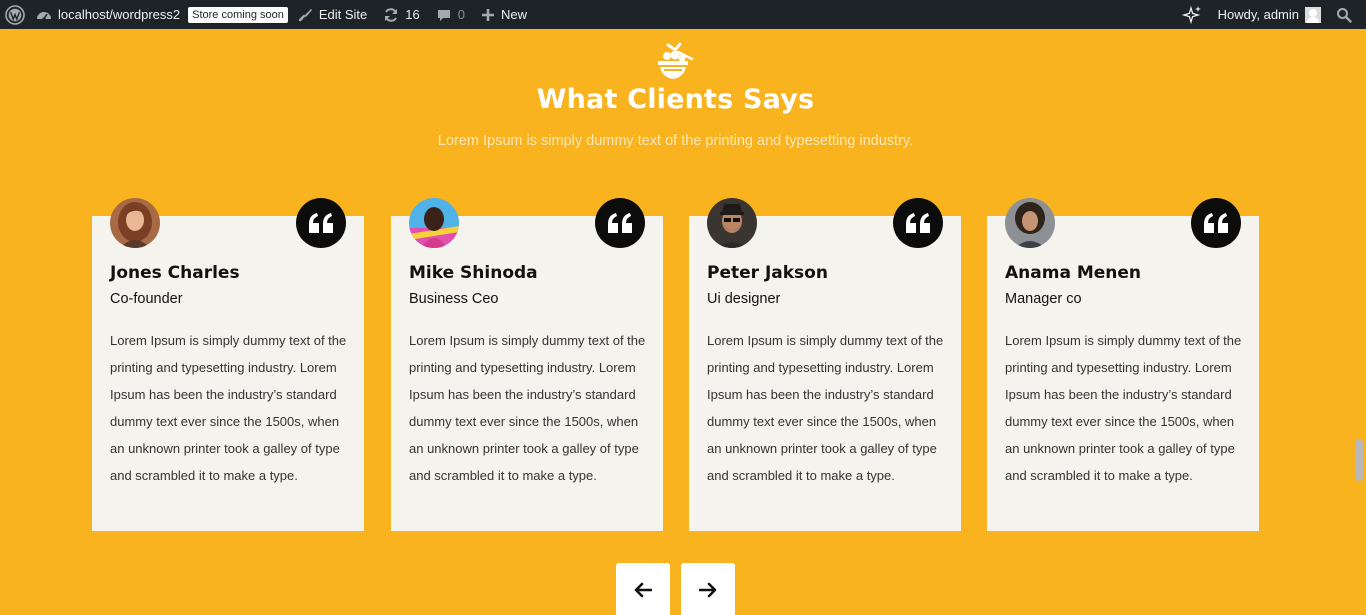  What do you see at coordinates (1258, 14) in the screenshot?
I see `howdy-label: Howdy, admin` at bounding box center [1258, 14].